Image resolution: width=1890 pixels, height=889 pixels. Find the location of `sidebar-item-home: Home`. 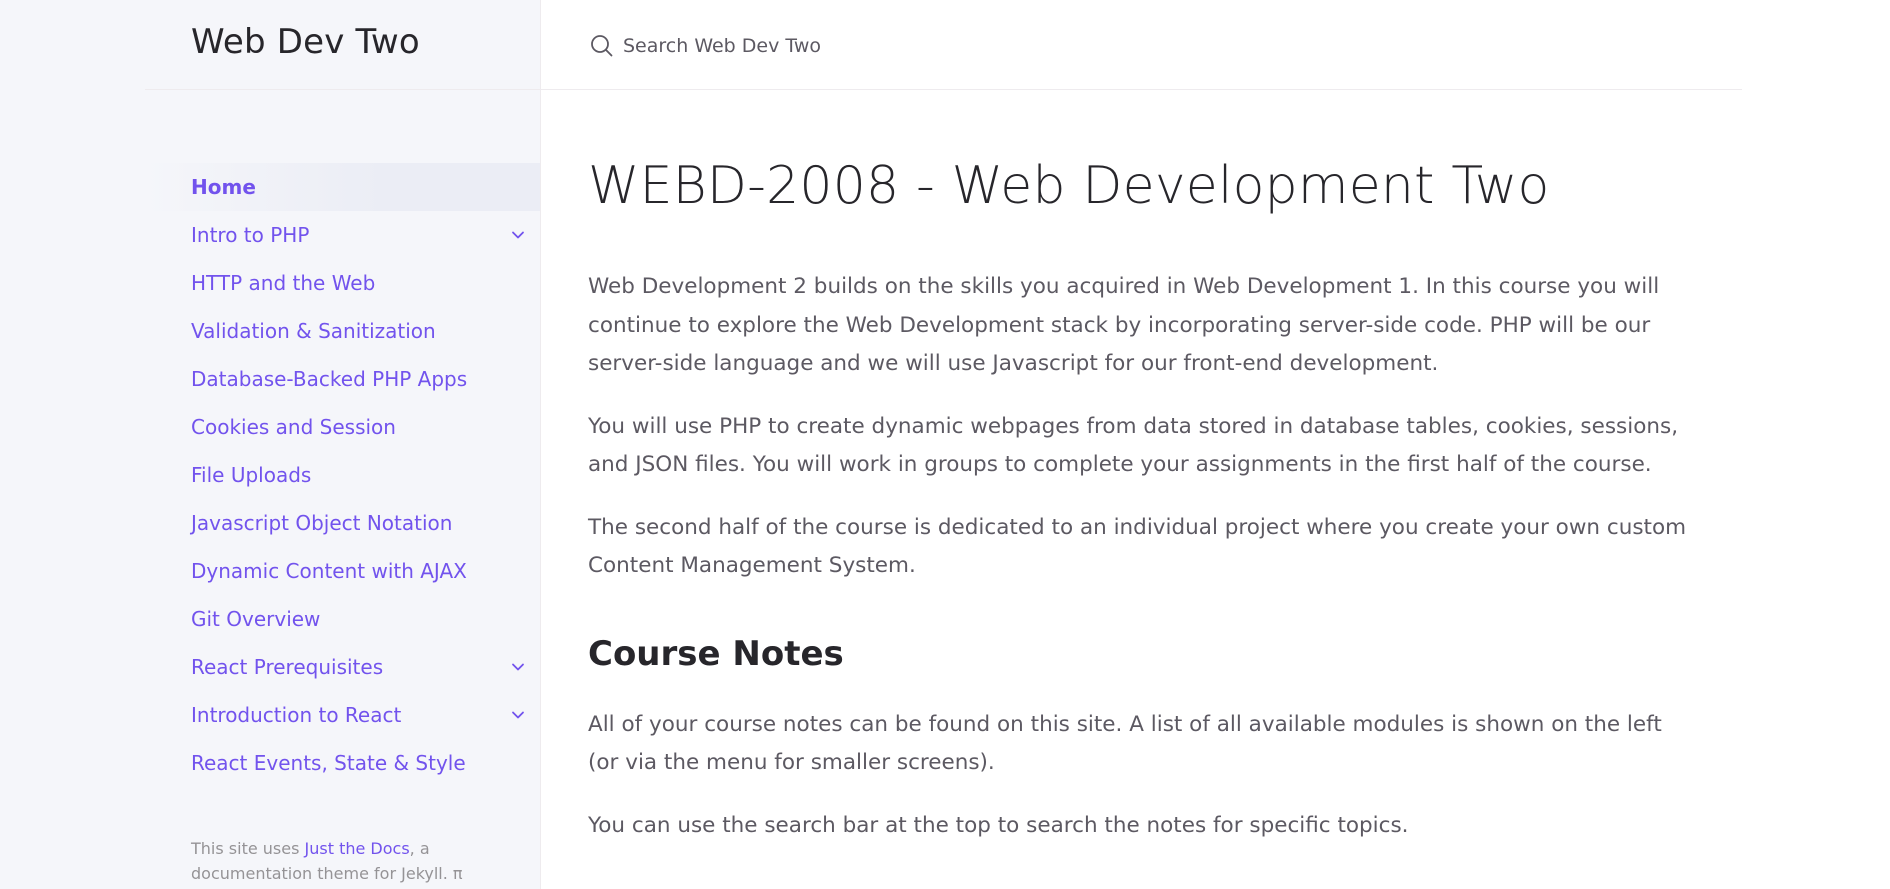

sidebar-item-home: Home is located at coordinates (342, 187).